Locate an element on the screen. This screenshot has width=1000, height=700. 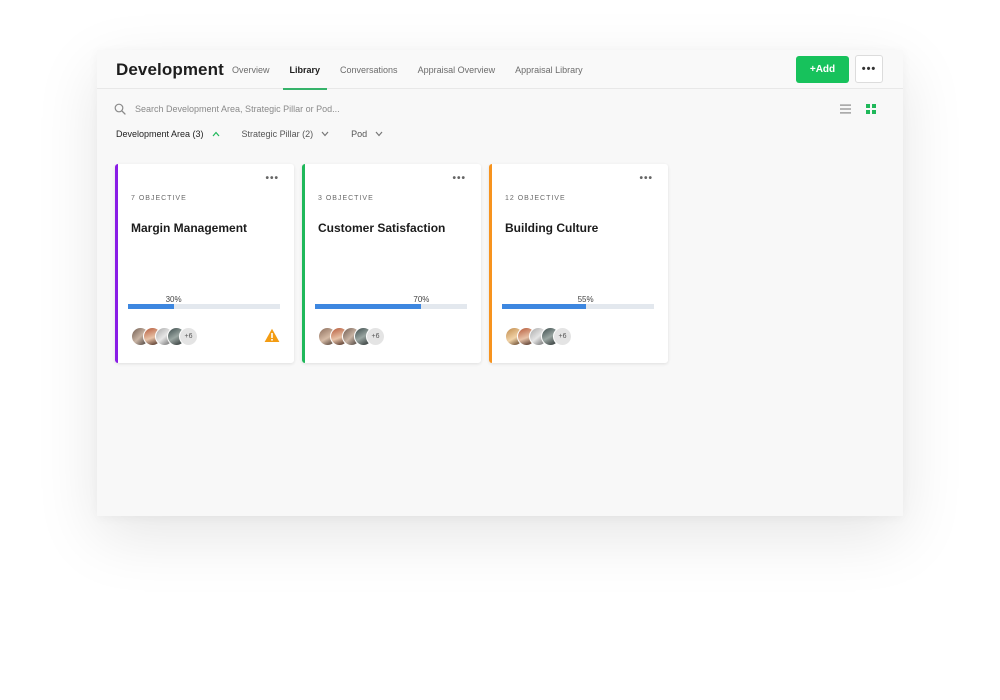
page-title: Development is located at coordinates (170, 69).